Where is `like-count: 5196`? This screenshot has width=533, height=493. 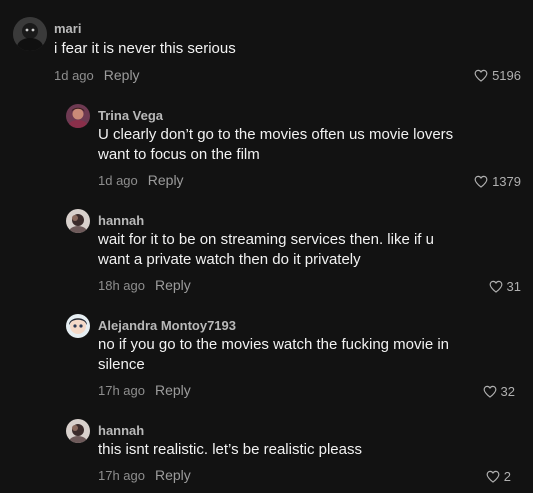
like-count: 5196 is located at coordinates (506, 75).